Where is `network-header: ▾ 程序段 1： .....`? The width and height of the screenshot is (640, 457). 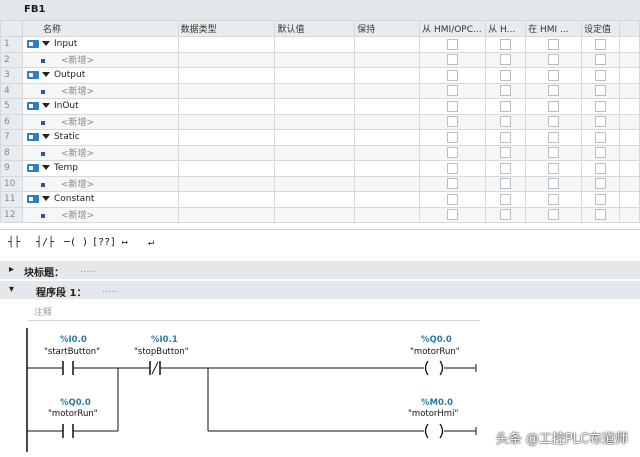
network-header: ▾ 程序段 1： ..... is located at coordinates (320, 290).